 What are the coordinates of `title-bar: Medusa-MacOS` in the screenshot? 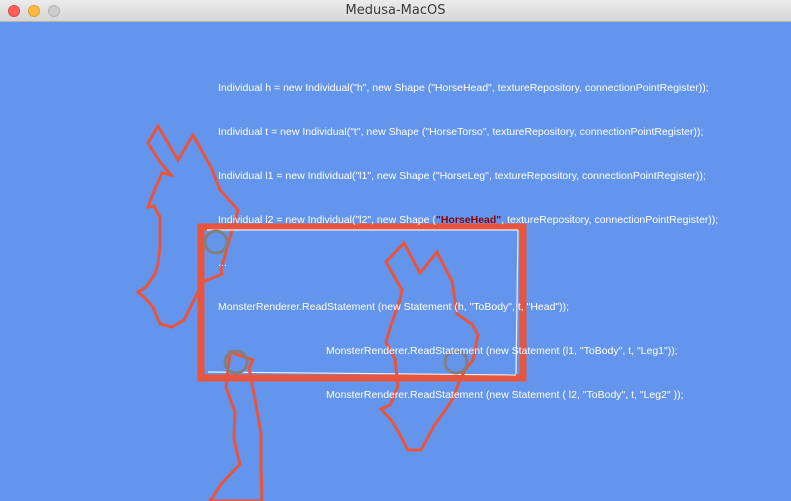 It's located at (395, 11).